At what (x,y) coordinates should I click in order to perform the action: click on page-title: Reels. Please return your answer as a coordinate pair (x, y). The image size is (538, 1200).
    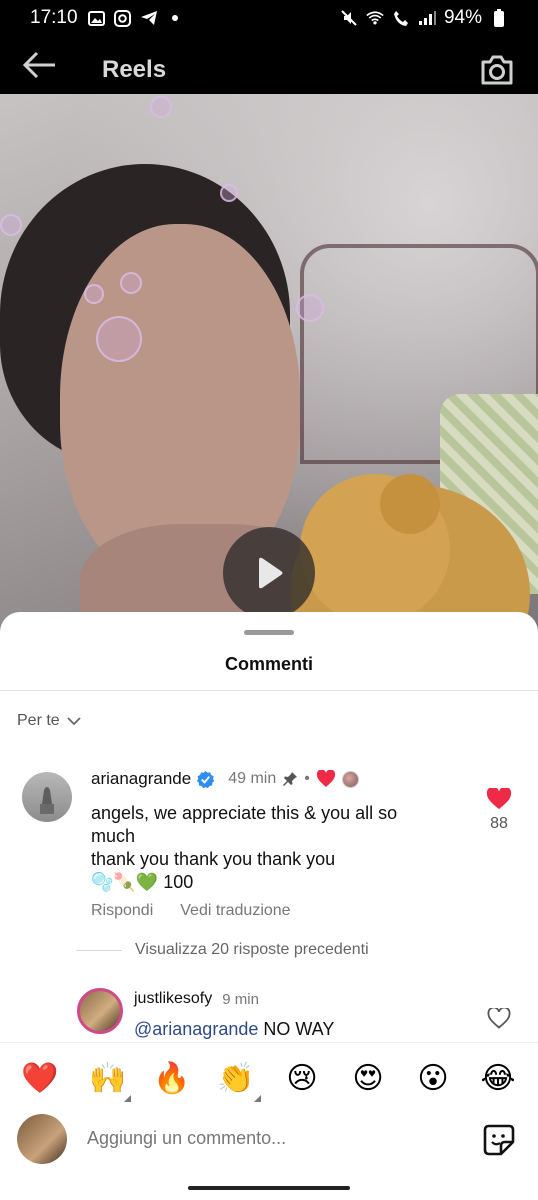
    Looking at the image, I should click on (134, 69).